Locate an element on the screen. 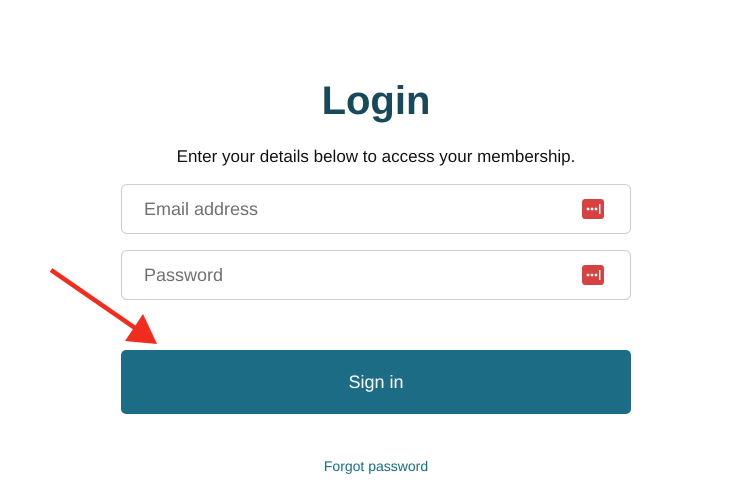 This screenshot has width=752, height=495. forgot-password-link: Forgot password is located at coordinates (376, 466).